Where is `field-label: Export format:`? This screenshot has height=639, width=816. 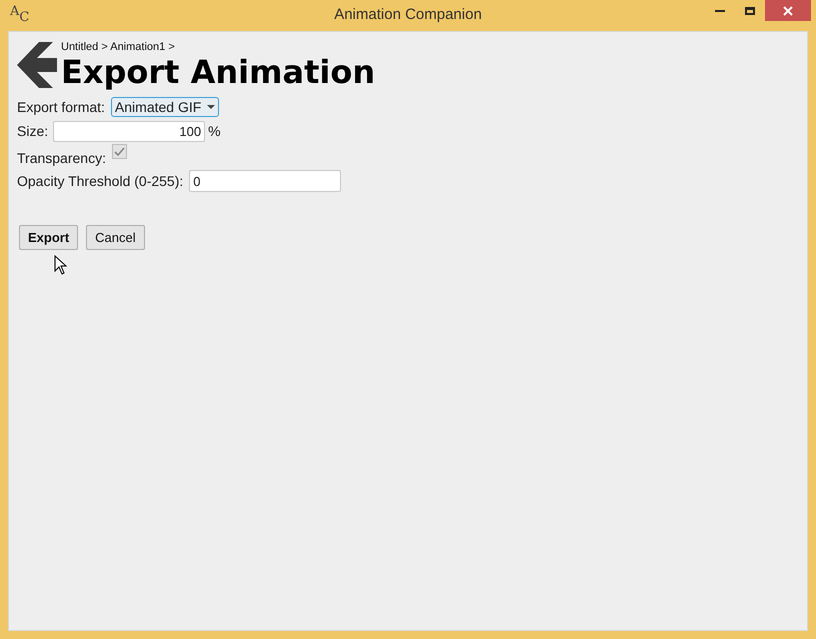
field-label: Export format: is located at coordinates (61, 107).